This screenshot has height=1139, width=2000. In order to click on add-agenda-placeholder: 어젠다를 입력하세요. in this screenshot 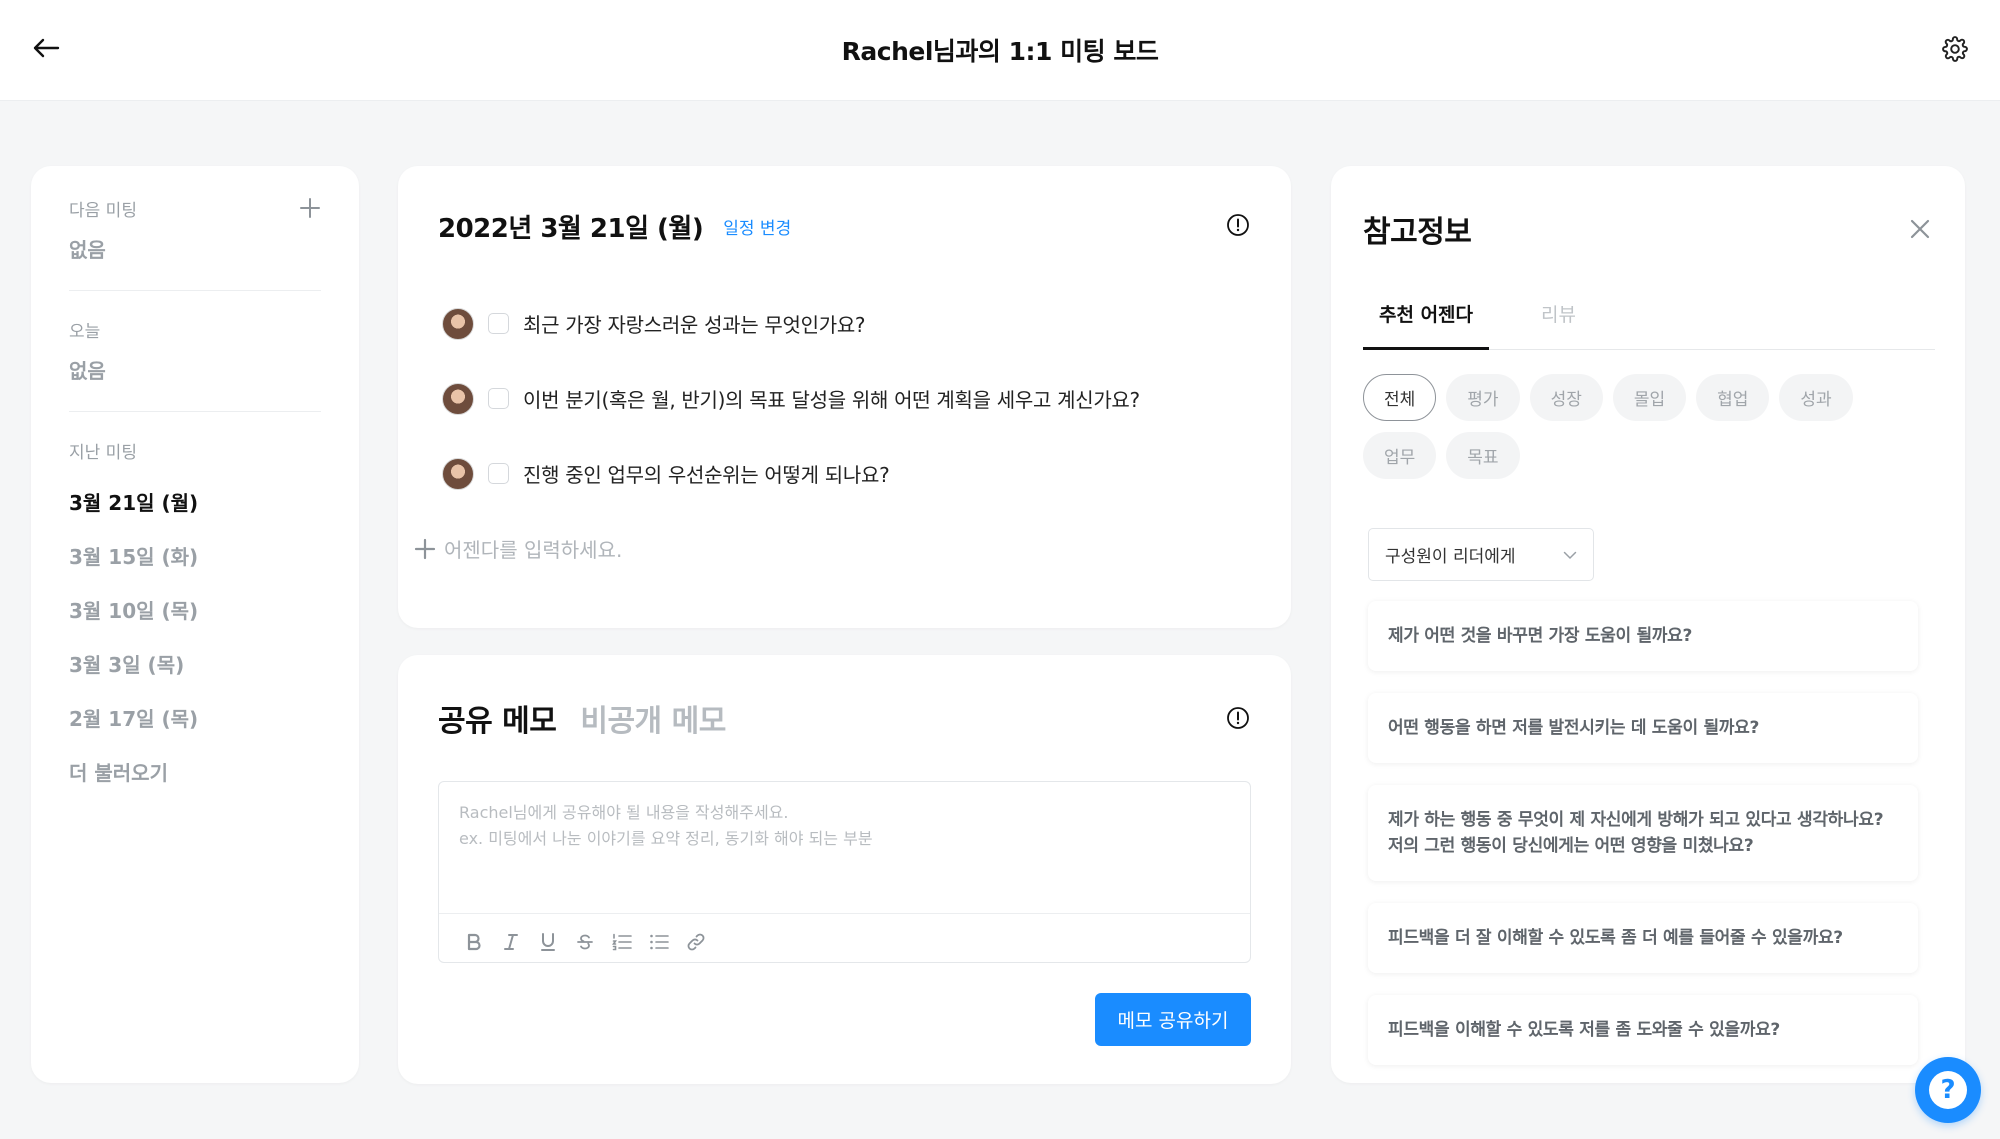, I will do `click(533, 550)`.